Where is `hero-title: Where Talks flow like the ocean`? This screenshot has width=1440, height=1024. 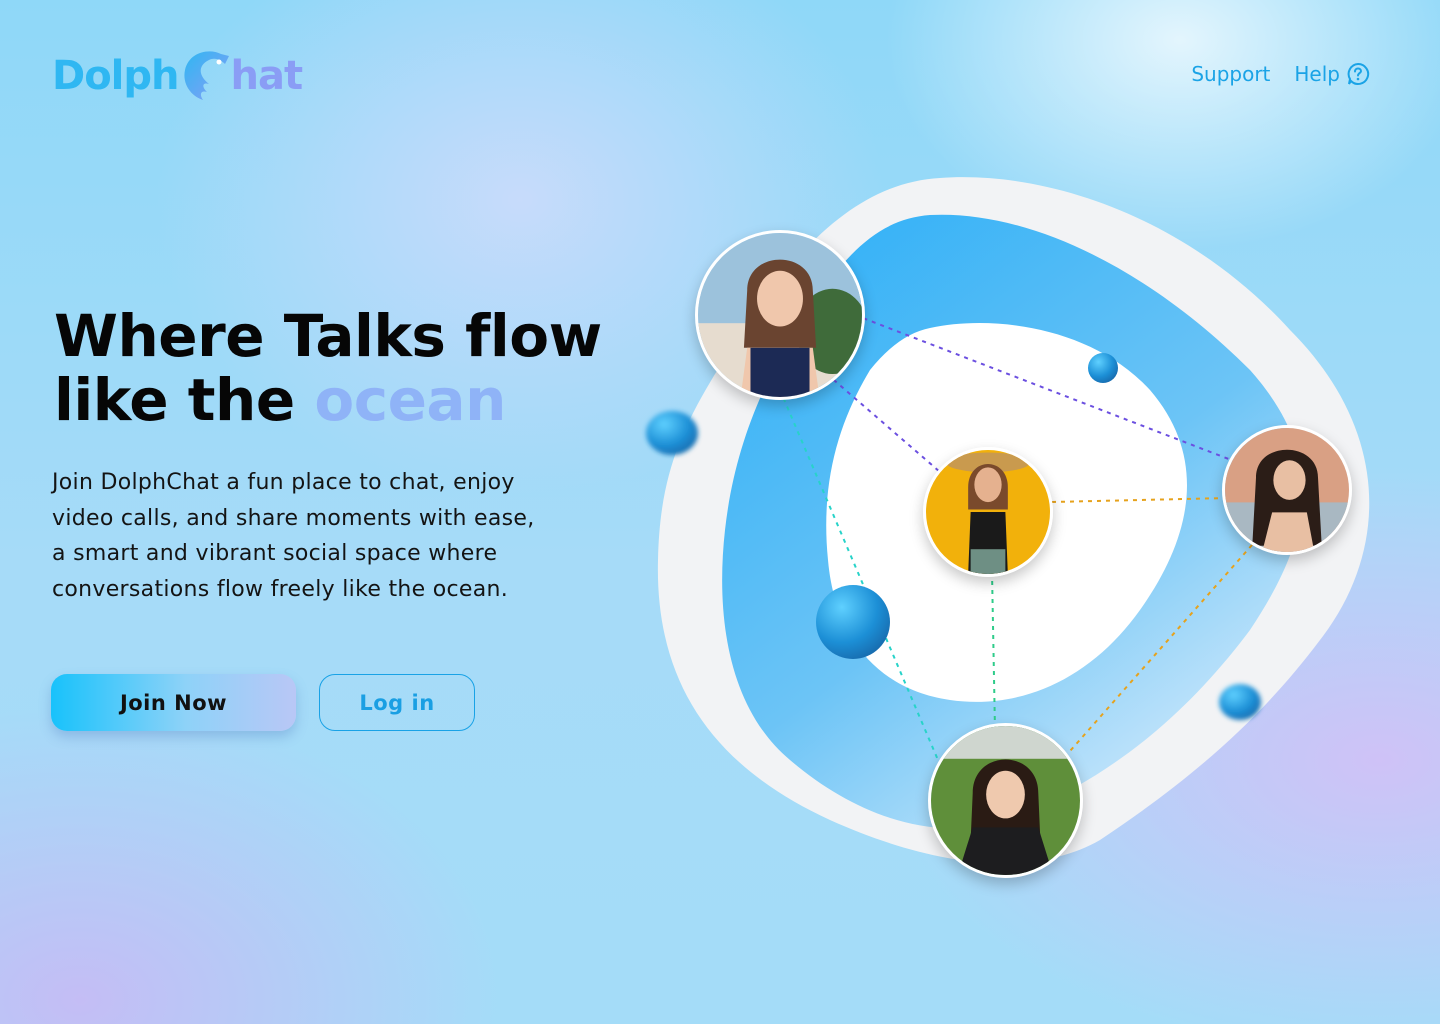 hero-title: Where Talks flow like the ocean is located at coordinates (354, 368).